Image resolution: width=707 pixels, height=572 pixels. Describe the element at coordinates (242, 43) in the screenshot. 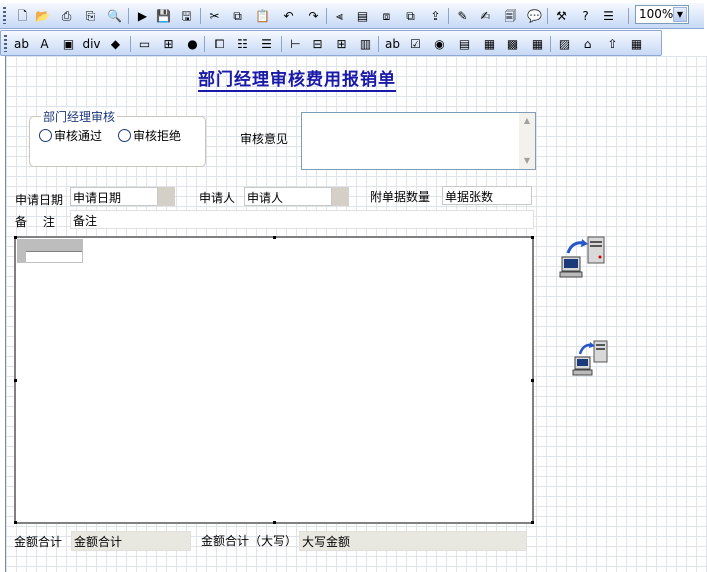

I see `columns-icon: ☷` at that location.